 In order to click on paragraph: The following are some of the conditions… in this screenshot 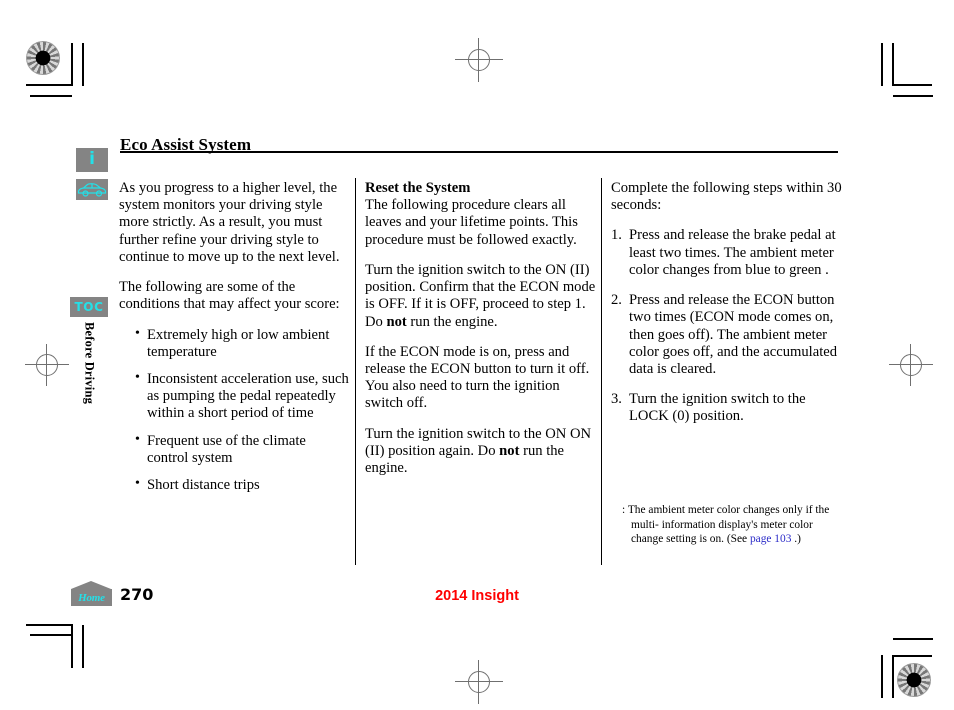, I will do `click(229, 296)`.